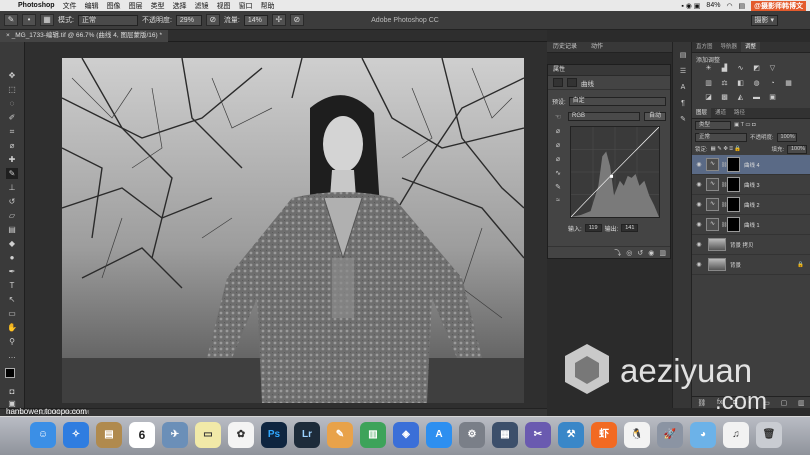  What do you see at coordinates (751, 205) in the screenshot?
I see `layer-row: ◉ ∿ ⛓ 曲线 2` at bounding box center [751, 205].